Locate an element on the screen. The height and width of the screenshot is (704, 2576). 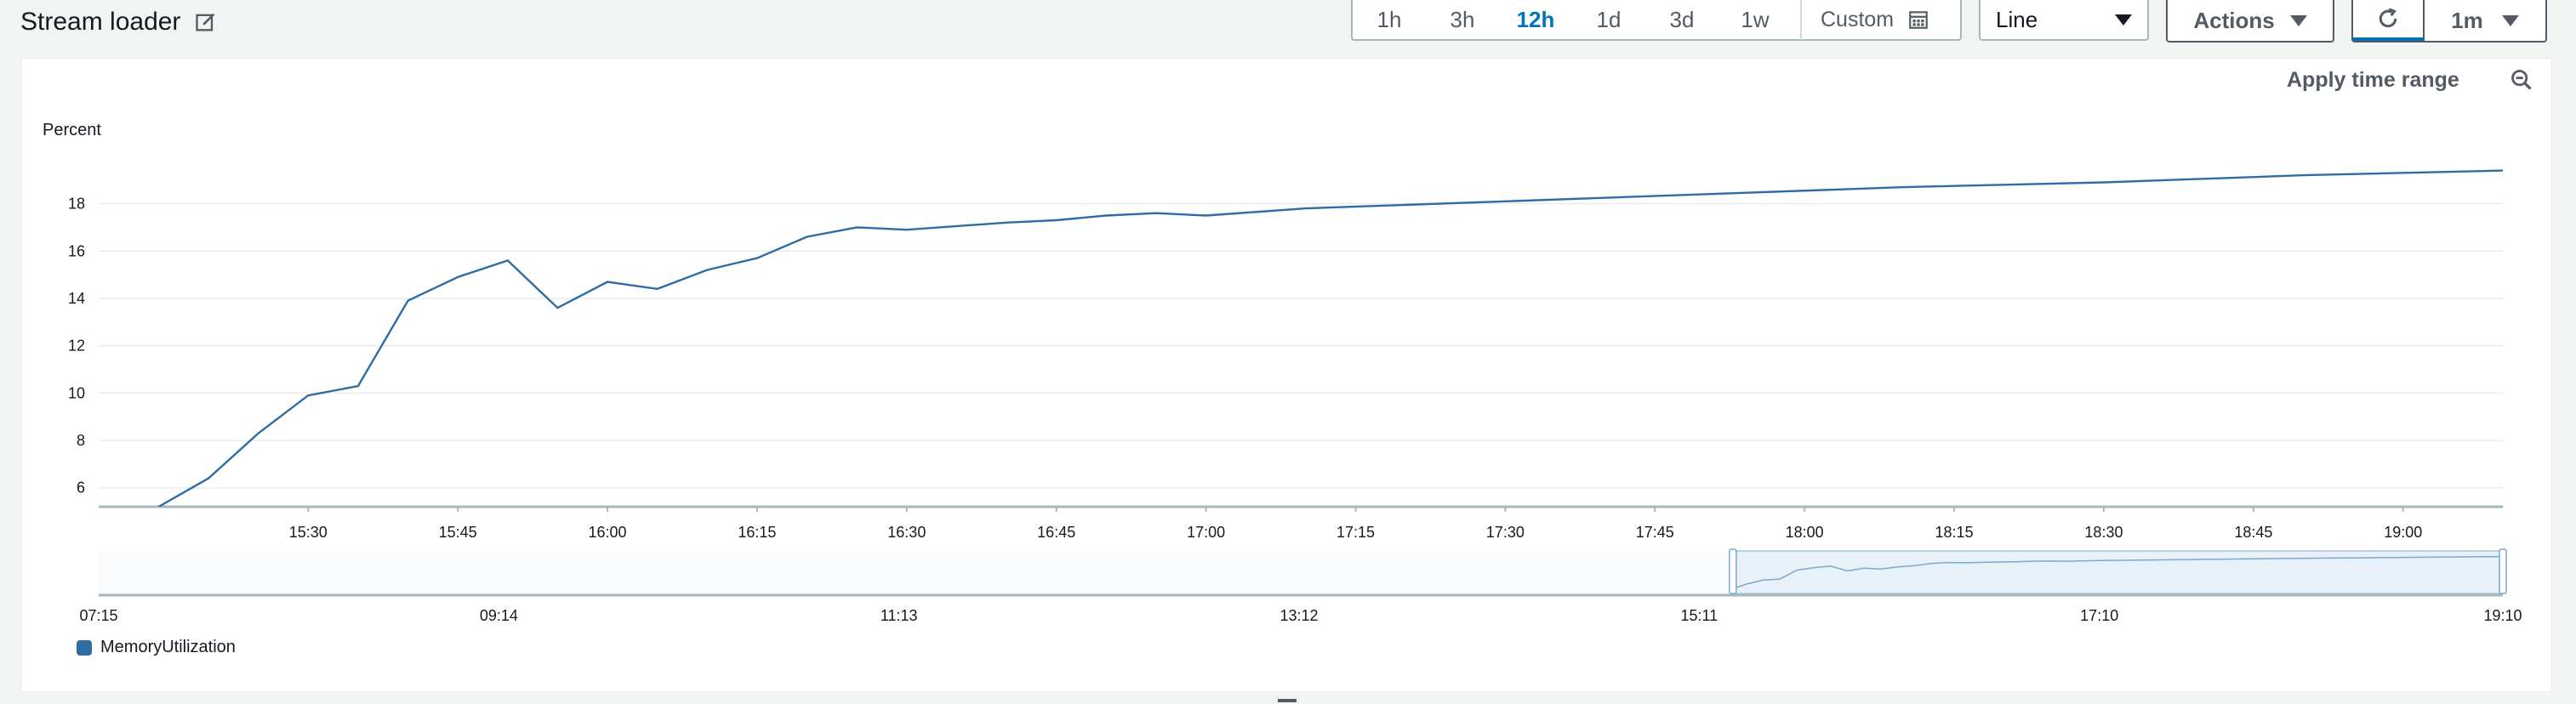
navigator-handle-left is located at coordinates (1733, 571).